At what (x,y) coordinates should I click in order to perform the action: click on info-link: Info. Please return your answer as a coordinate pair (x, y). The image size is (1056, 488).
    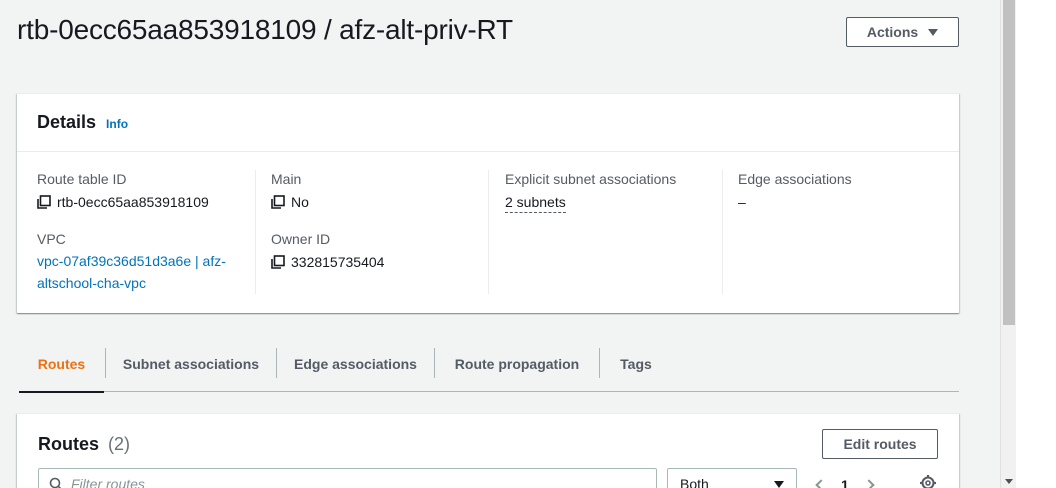
    Looking at the image, I should click on (117, 124).